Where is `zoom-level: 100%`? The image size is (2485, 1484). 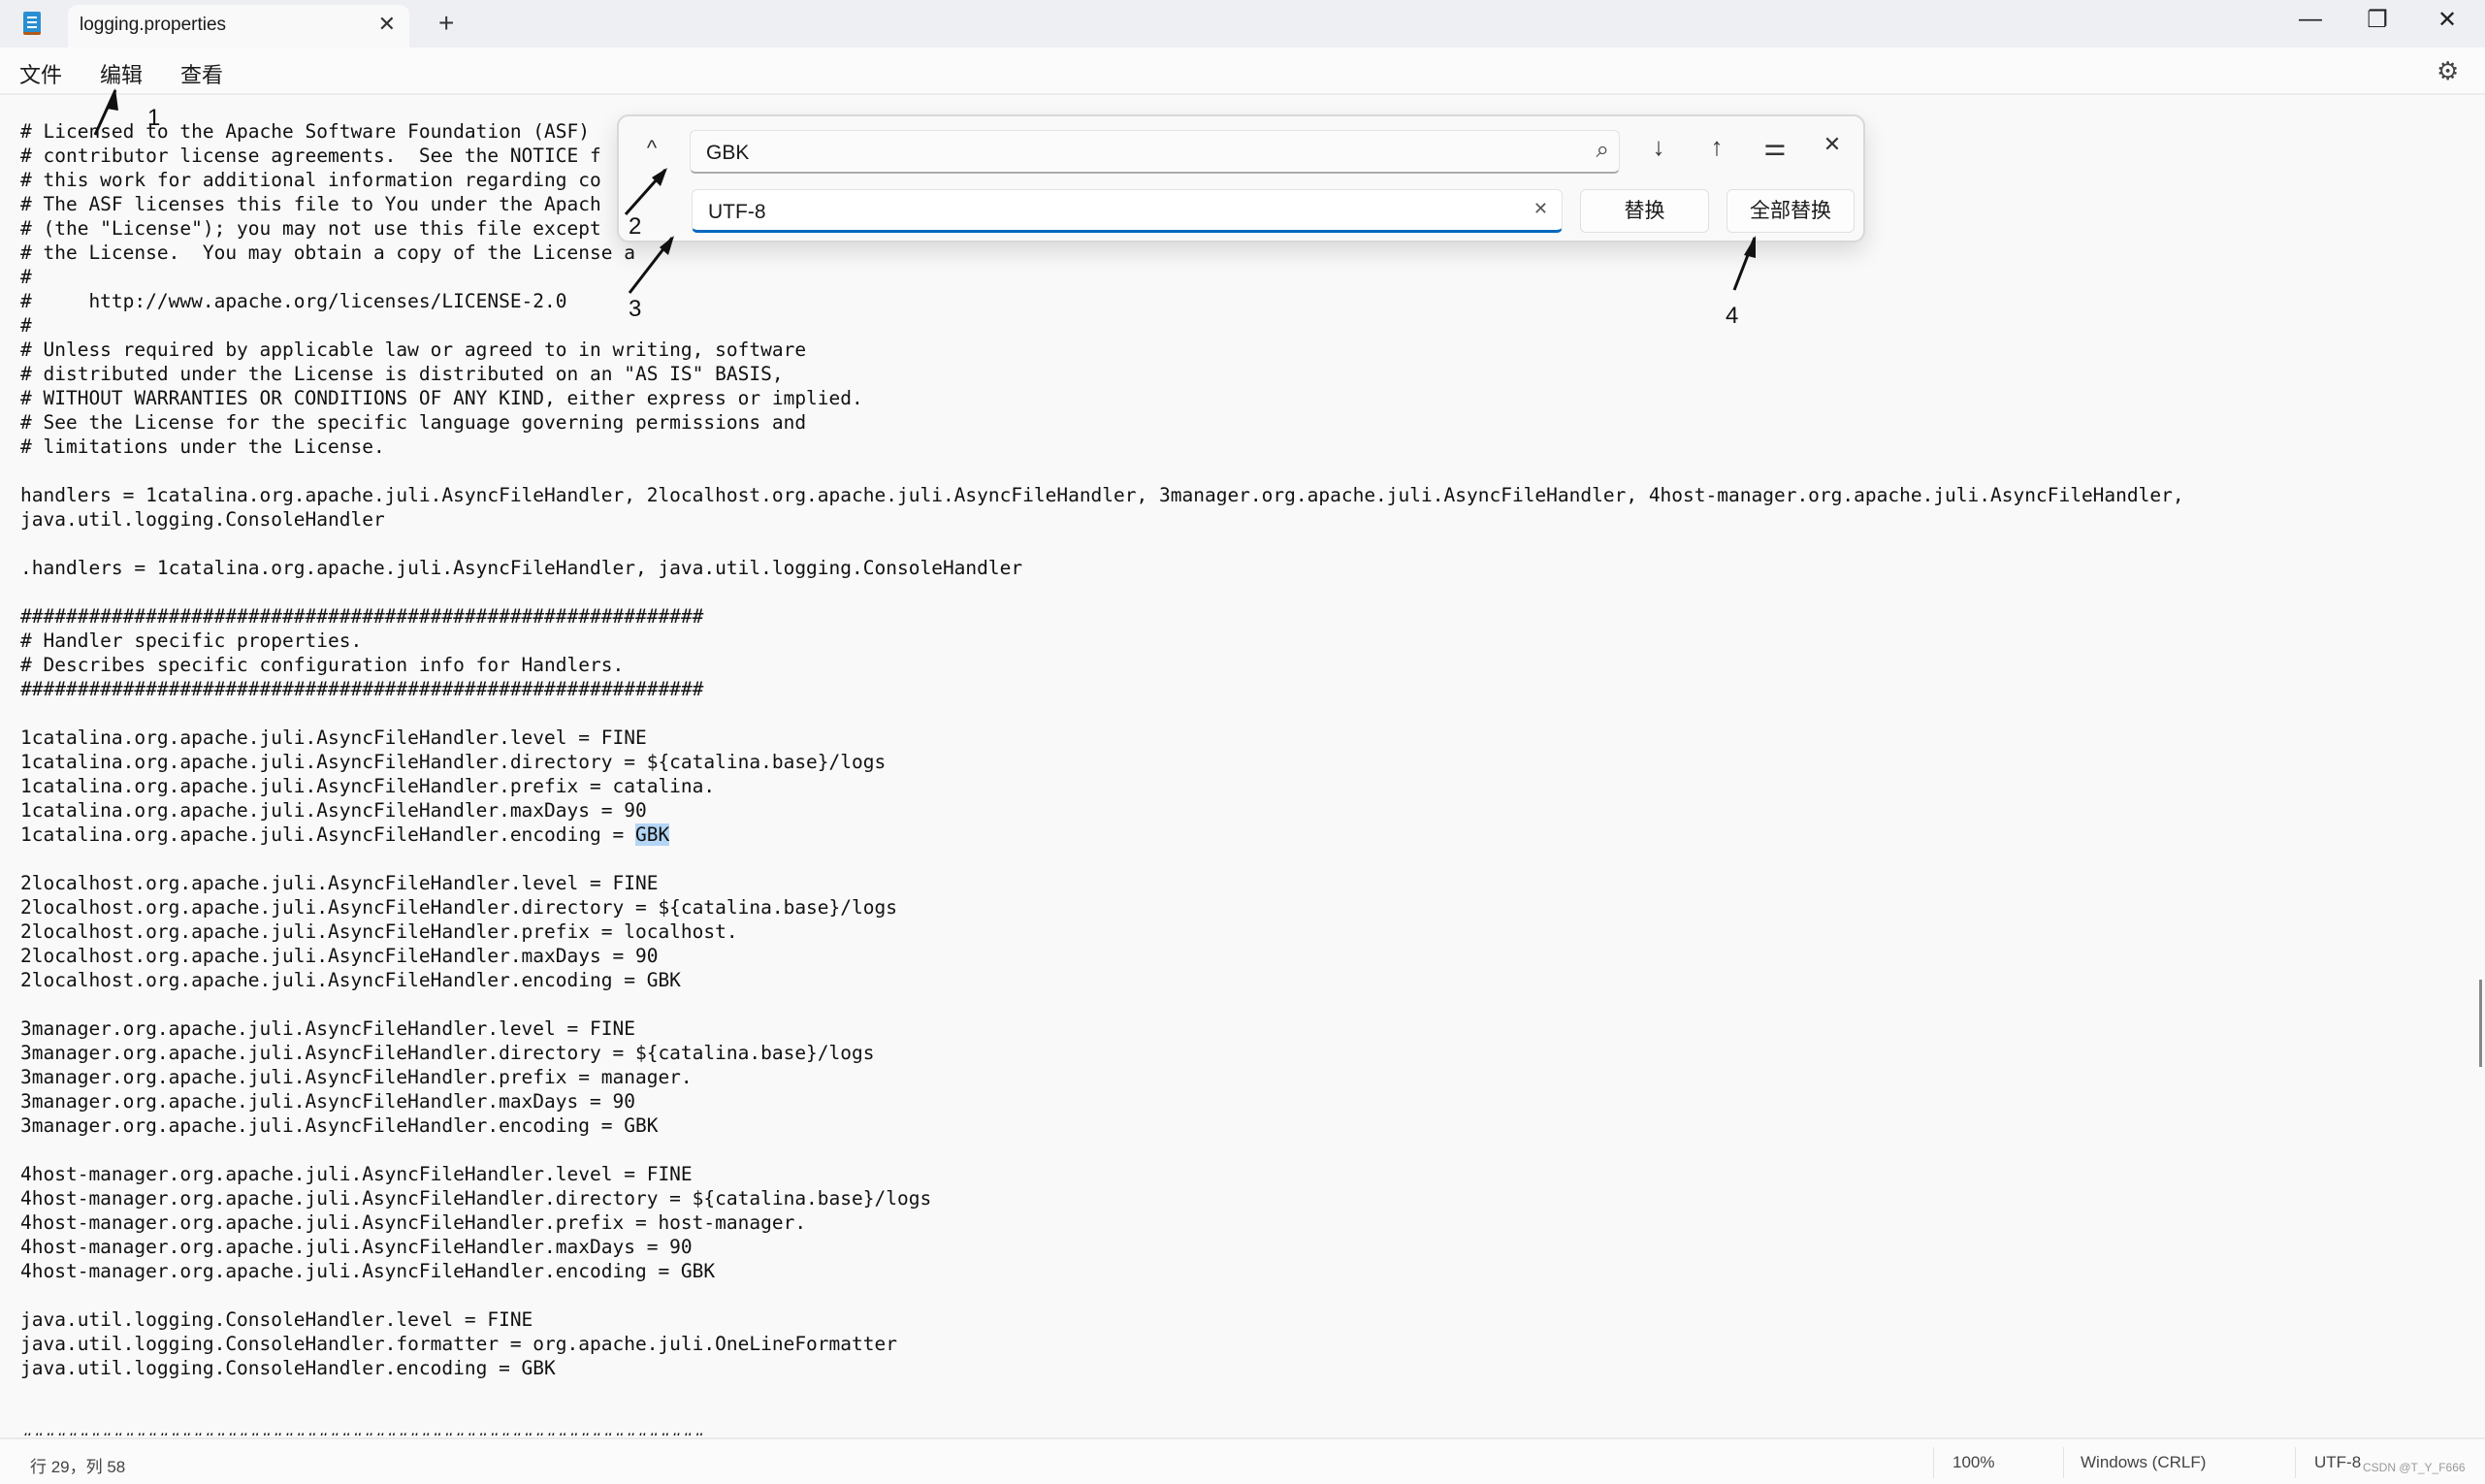
zoom-level: 100% is located at coordinates (1973, 1462).